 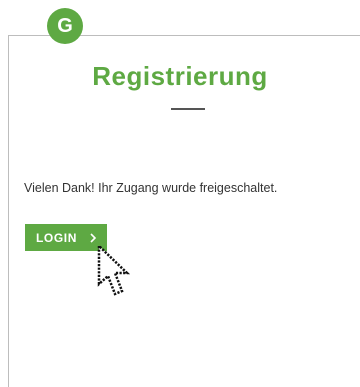 What do you see at coordinates (188, 109) in the screenshot?
I see `title-divider` at bounding box center [188, 109].